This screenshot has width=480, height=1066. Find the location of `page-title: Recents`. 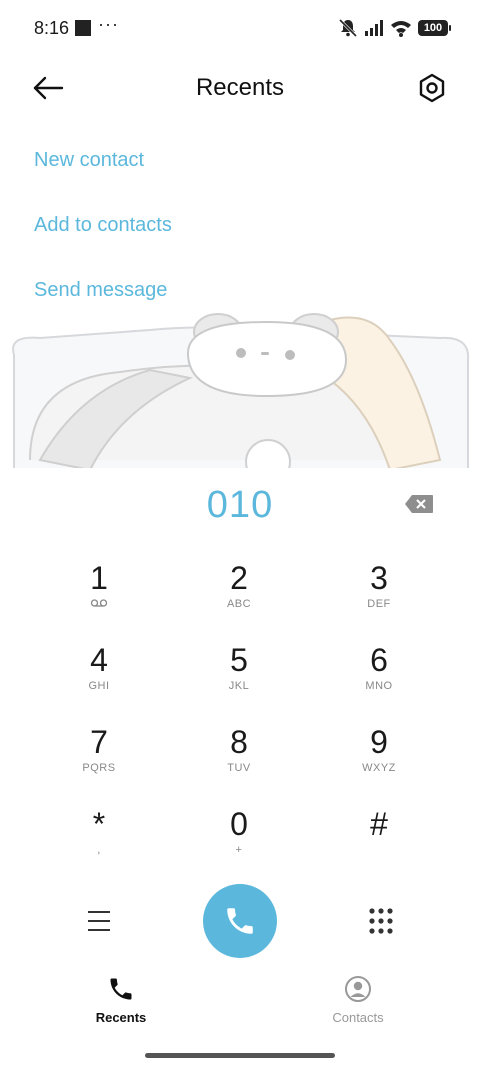

page-title: Recents is located at coordinates (240, 87).